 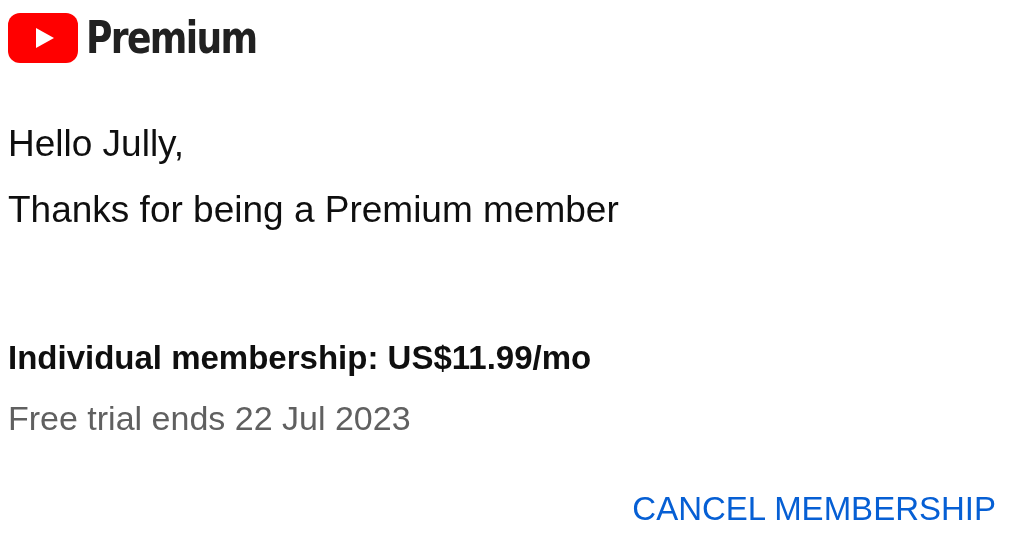 What do you see at coordinates (43, 37) in the screenshot?
I see `play-logo-icon` at bounding box center [43, 37].